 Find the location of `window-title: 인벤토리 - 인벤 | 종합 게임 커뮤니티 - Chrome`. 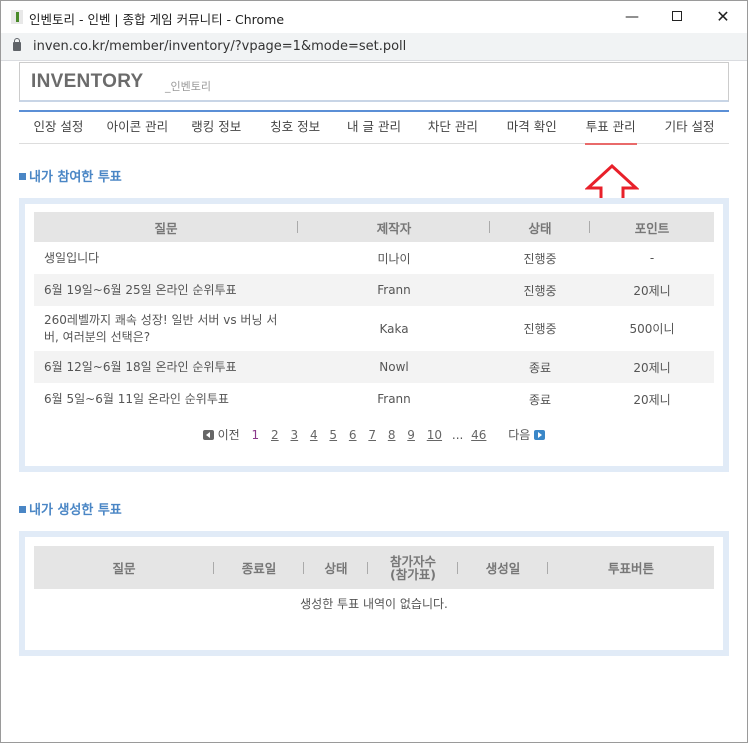

window-title: 인벤토리 - 인벤 | 종합 게임 커뮤니티 - Chrome is located at coordinates (157, 19).